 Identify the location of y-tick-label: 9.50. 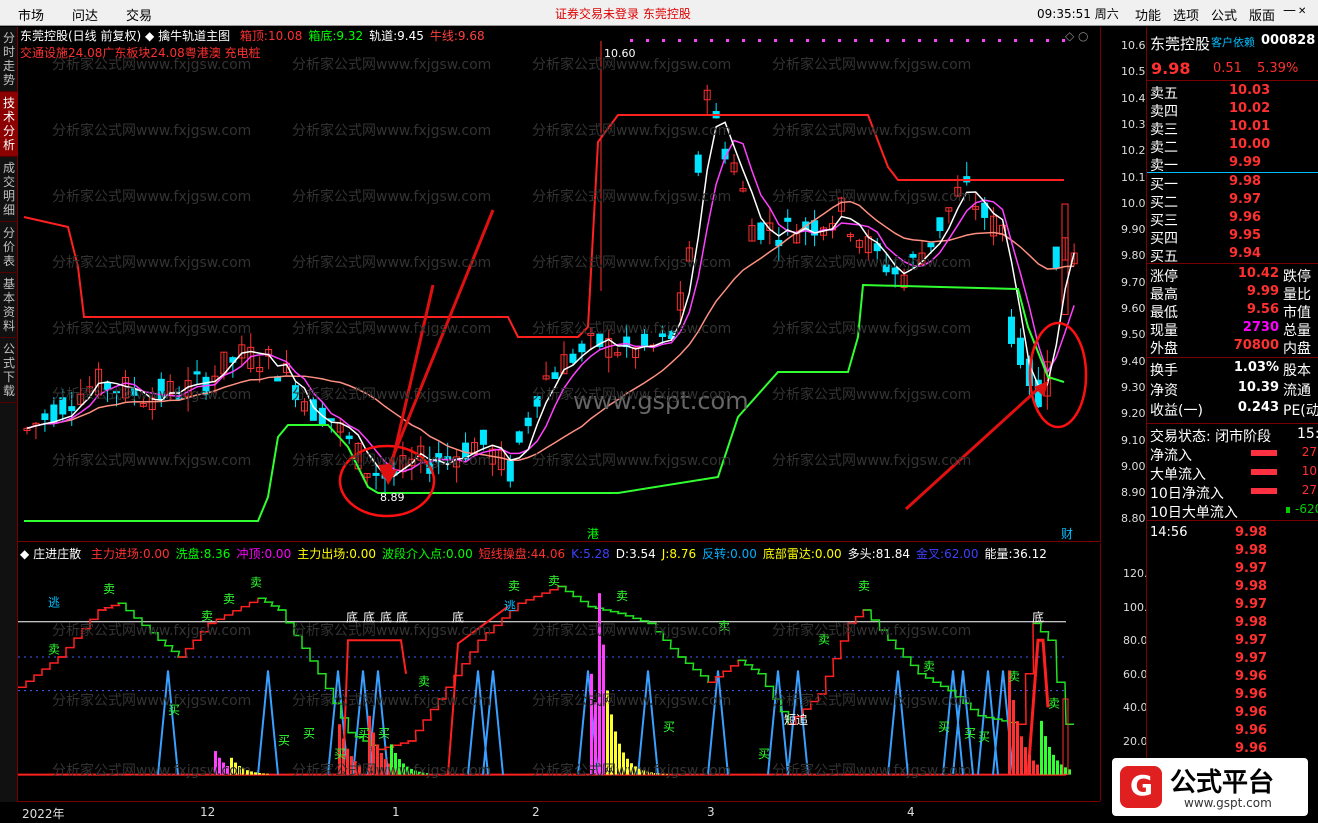
(1133, 335).